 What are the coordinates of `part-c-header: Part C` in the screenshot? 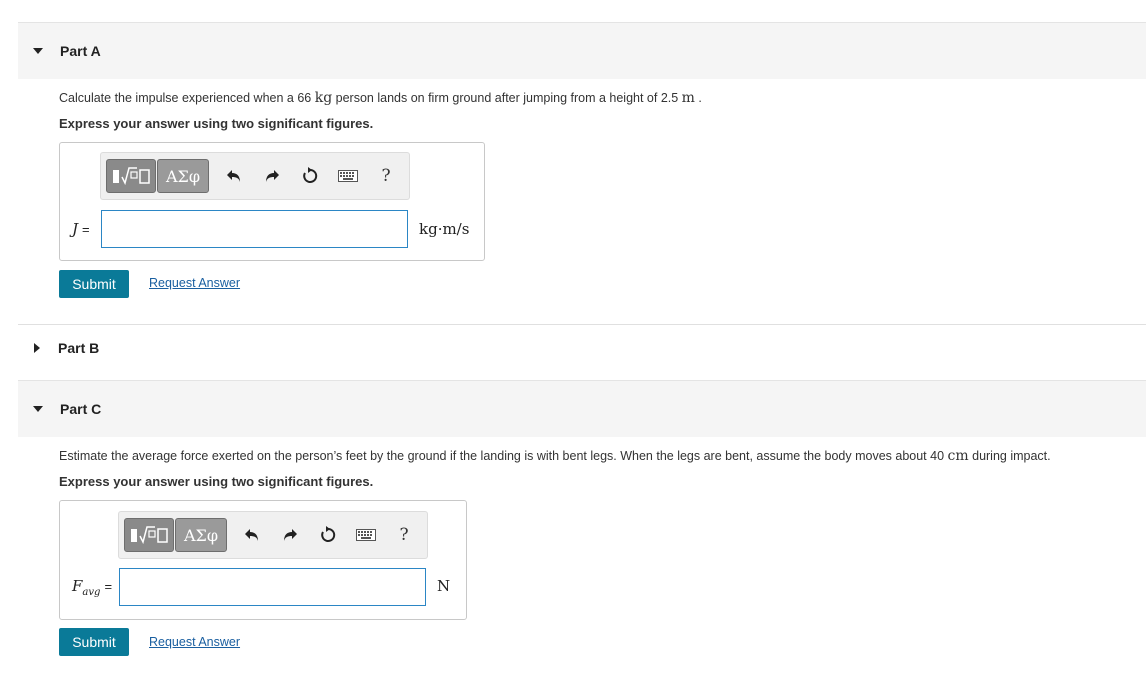 It's located at (582, 408).